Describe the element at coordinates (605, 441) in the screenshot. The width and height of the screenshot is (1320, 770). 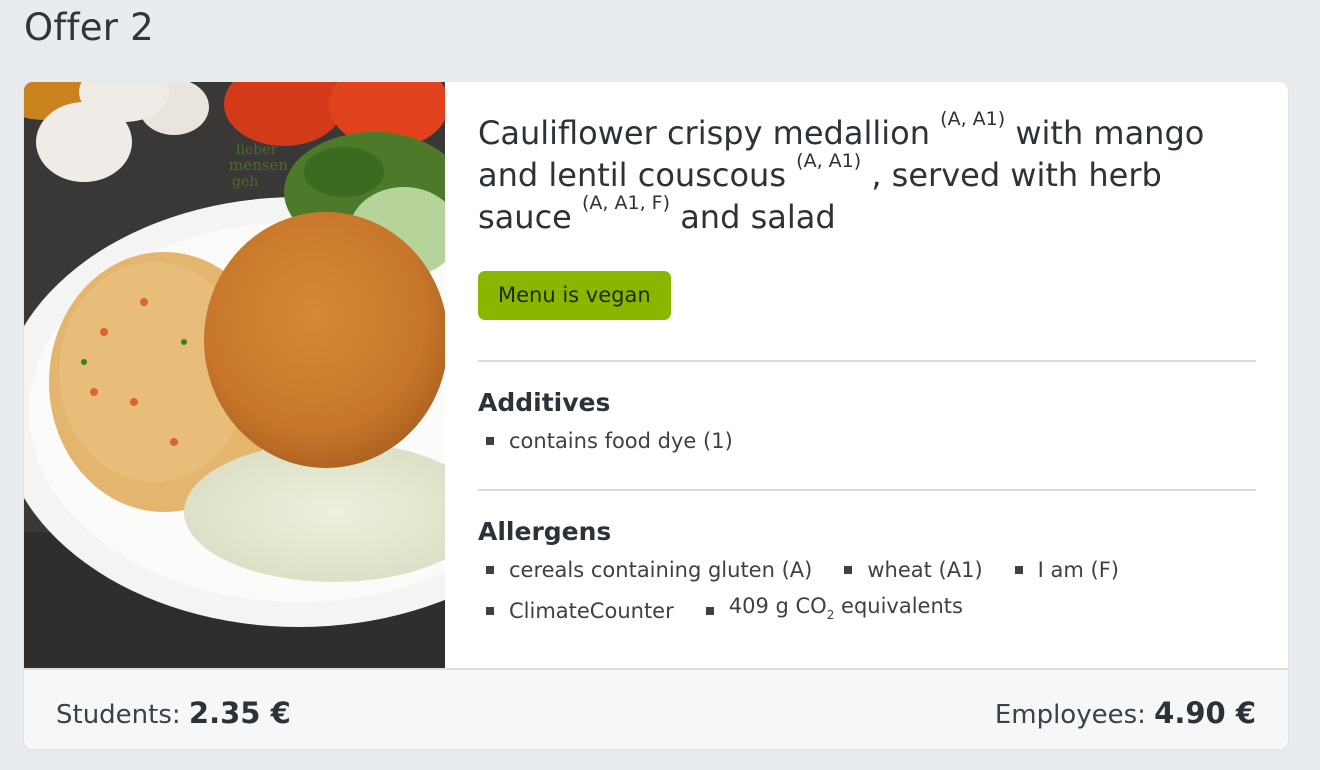
I see `list-item: contains food dye (1)` at that location.